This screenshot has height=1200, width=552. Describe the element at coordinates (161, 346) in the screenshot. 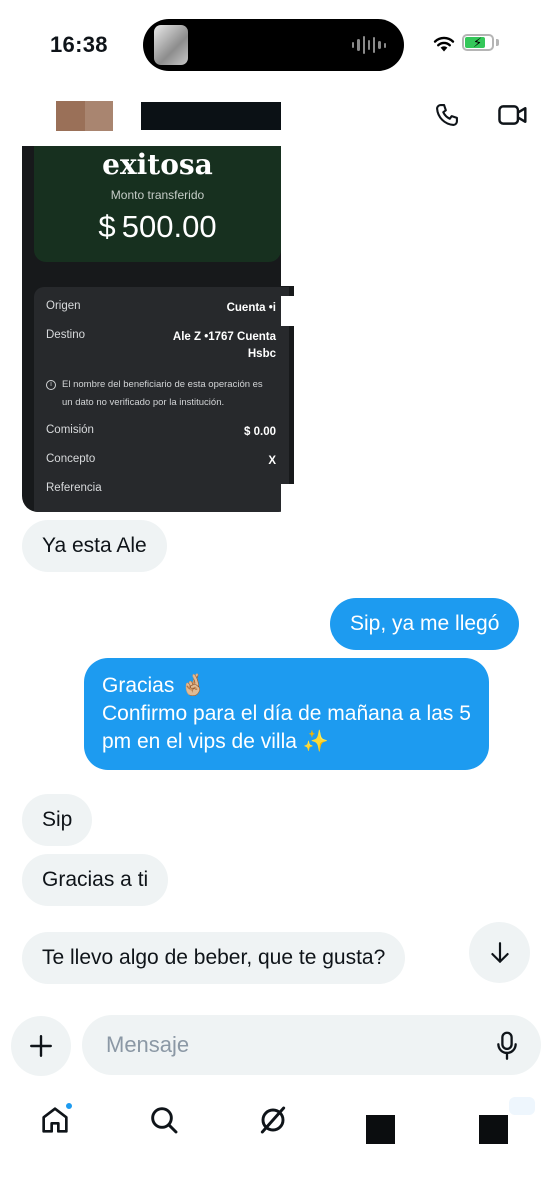

I see `detail-row-destino: Destino Ale Z •1767 Cuenta Hsbc` at that location.